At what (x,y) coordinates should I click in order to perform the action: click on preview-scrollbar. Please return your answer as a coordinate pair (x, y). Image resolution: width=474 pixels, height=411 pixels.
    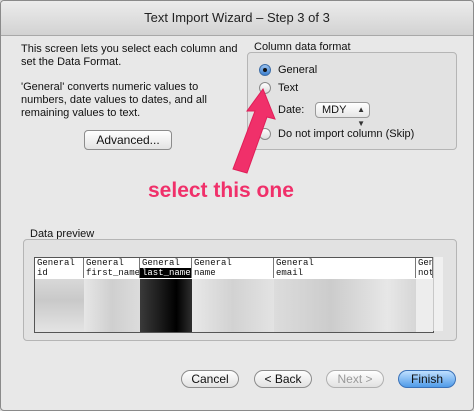
    Looking at the image, I should click on (438, 294).